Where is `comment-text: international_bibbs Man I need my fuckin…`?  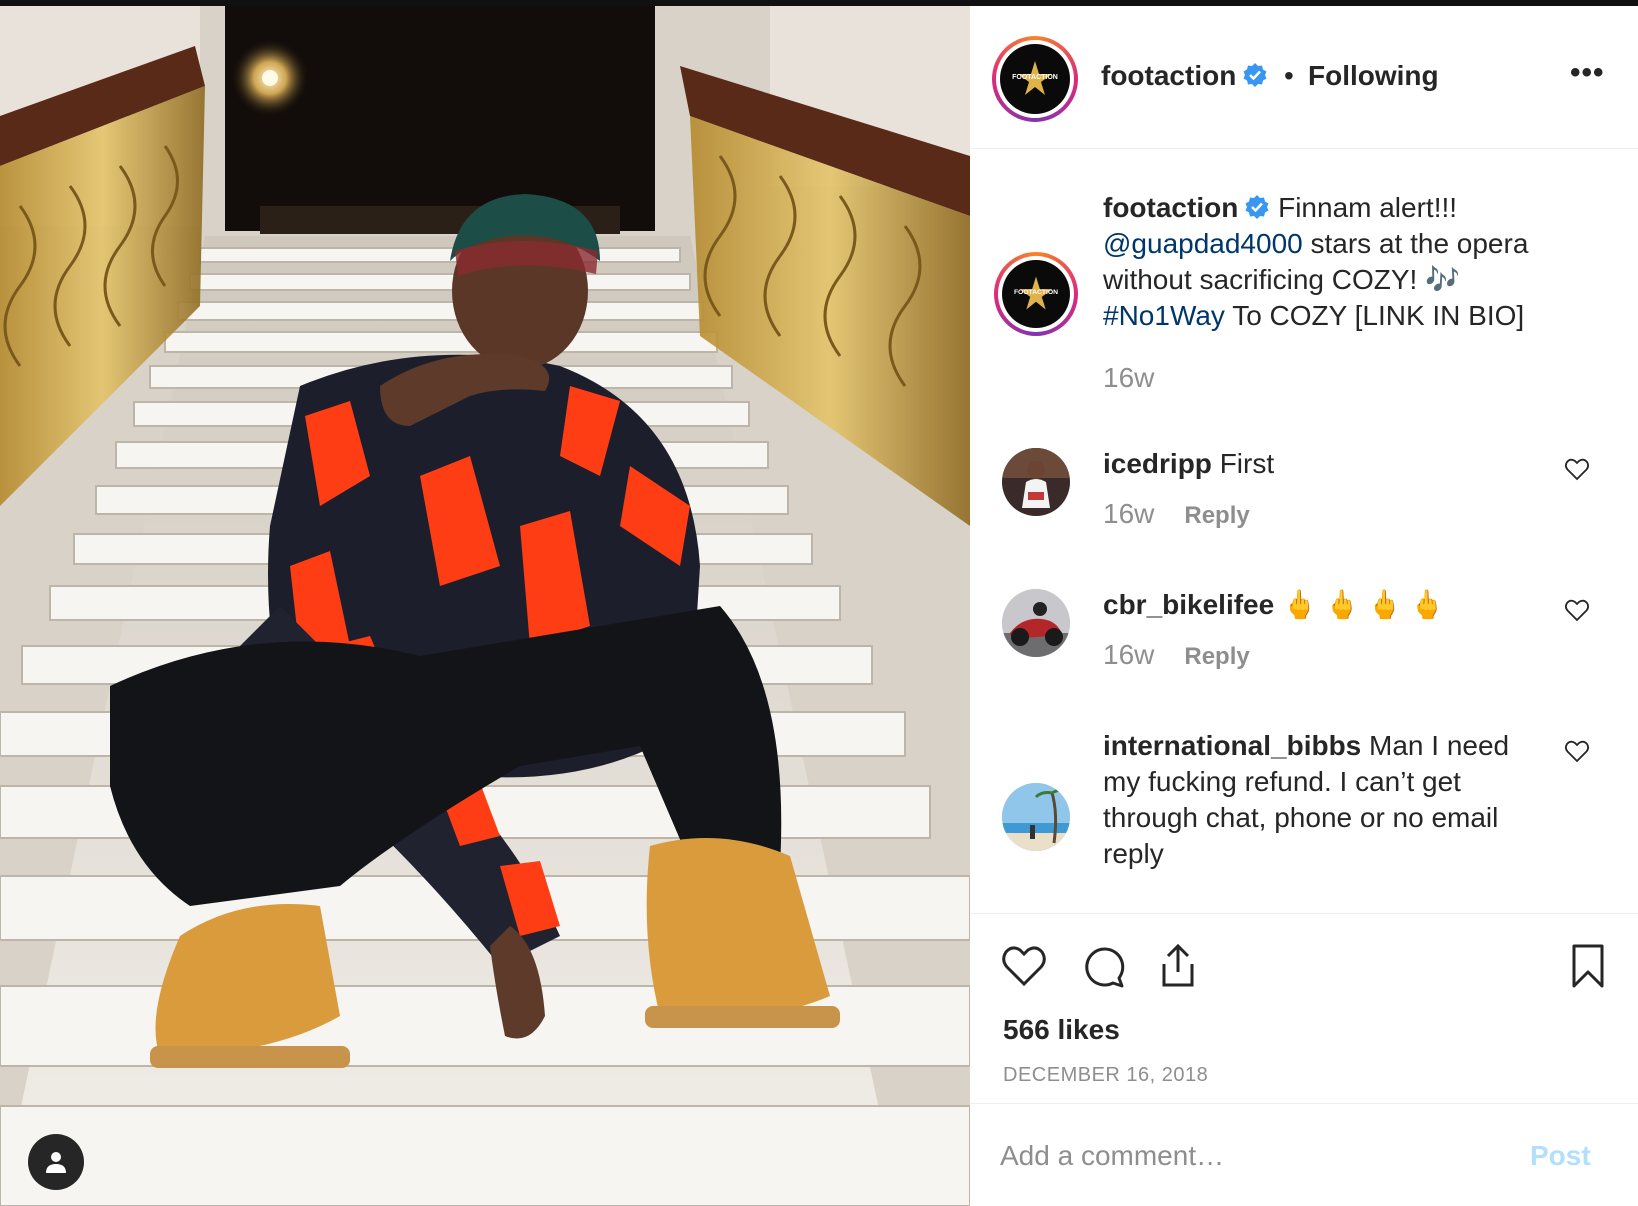 comment-text: international_bibbs Man I need my fuckin… is located at coordinates (1318, 800).